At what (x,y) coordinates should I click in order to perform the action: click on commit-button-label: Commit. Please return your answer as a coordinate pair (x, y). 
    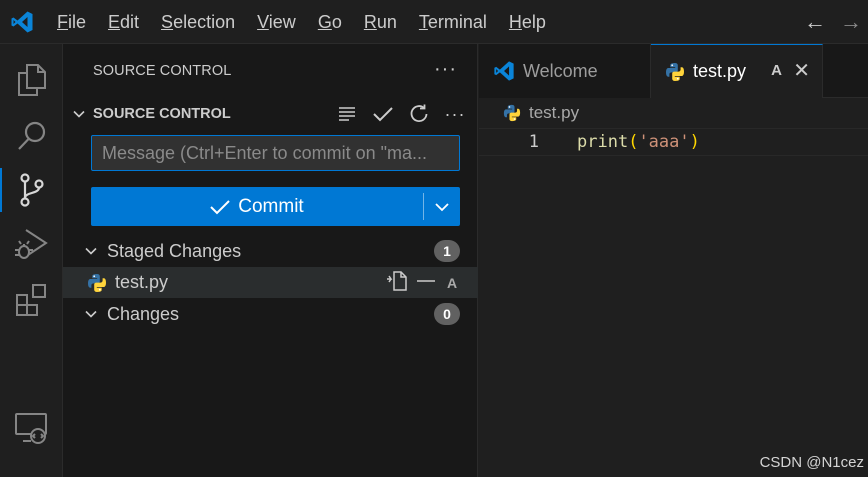
    Looking at the image, I should click on (271, 206).